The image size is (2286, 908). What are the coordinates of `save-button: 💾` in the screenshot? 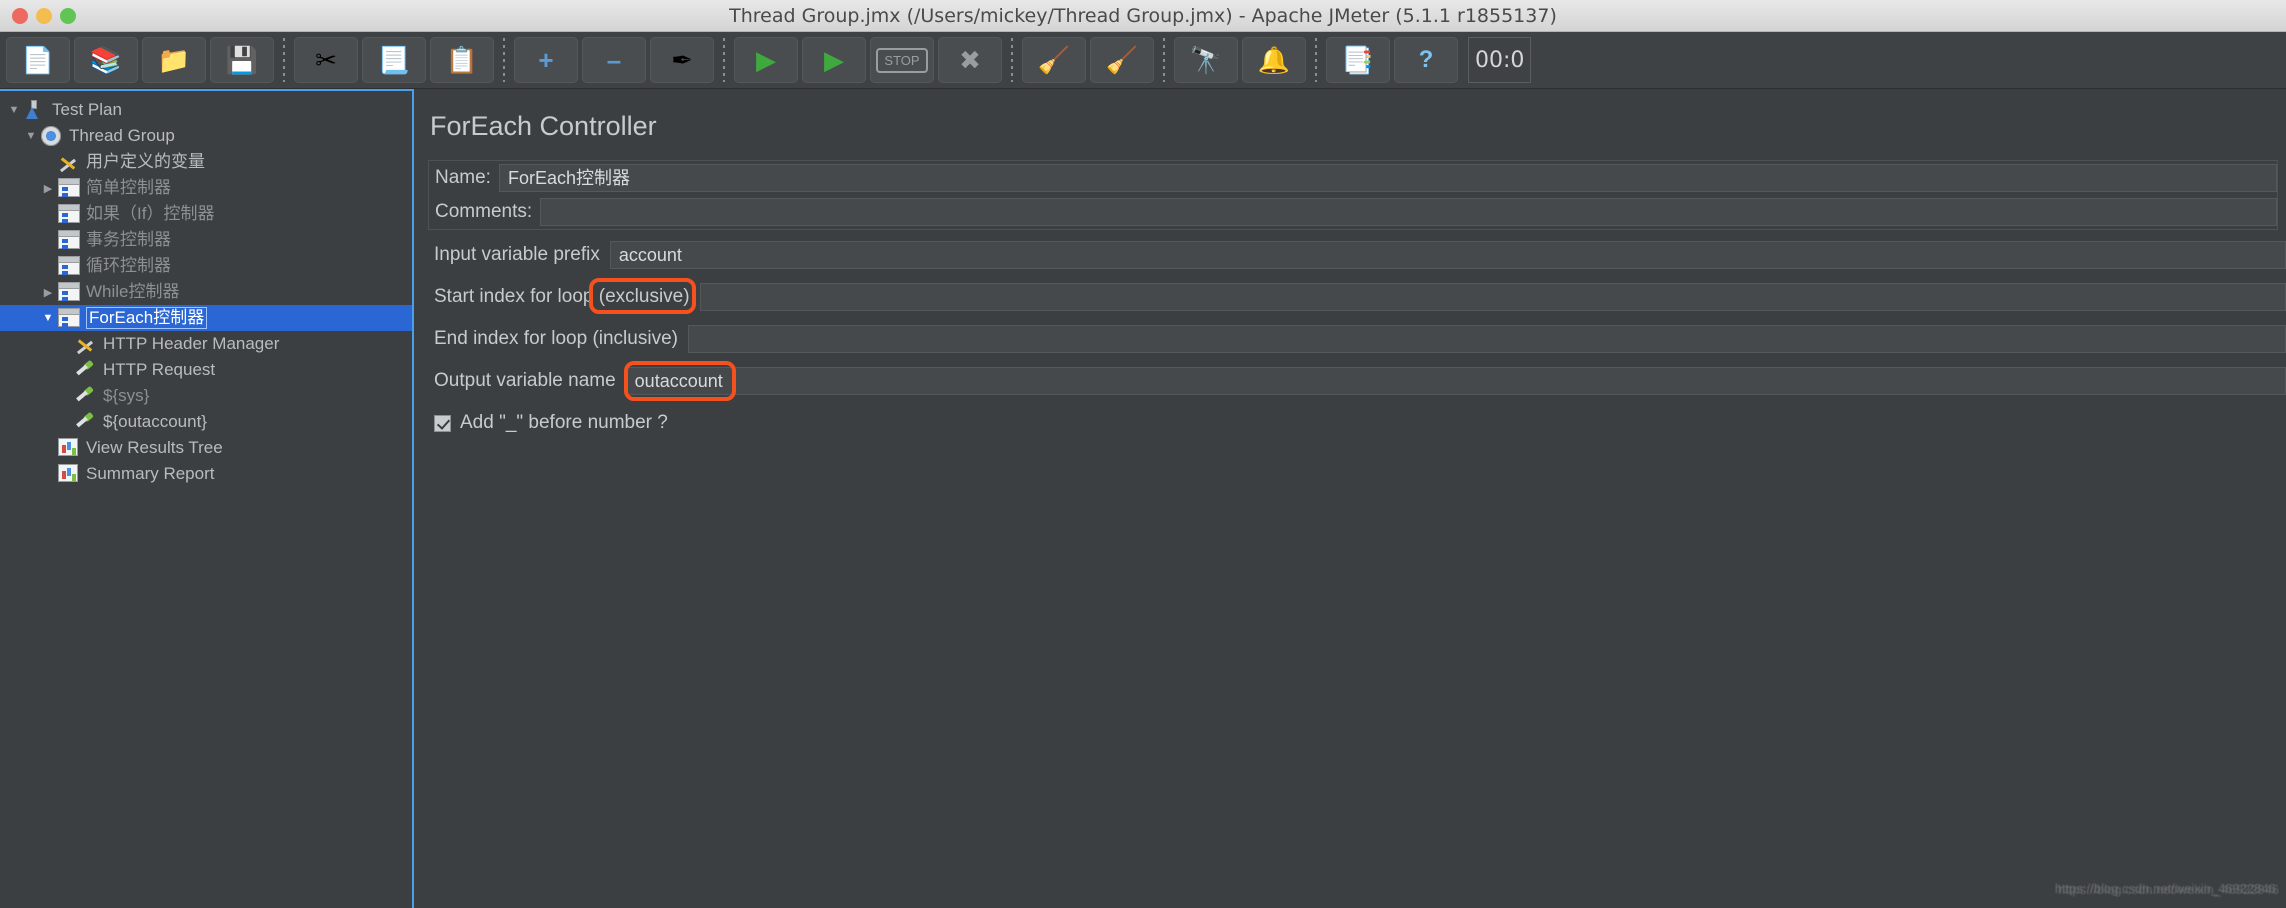 It's located at (242, 60).